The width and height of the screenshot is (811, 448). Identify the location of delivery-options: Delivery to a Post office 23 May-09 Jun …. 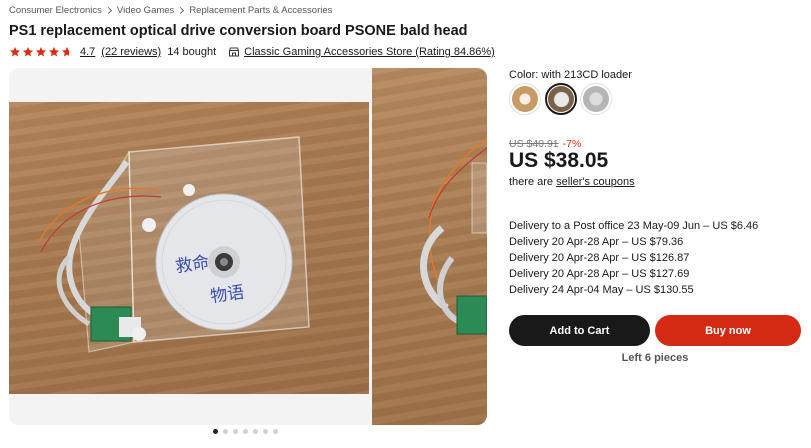
(633, 258).